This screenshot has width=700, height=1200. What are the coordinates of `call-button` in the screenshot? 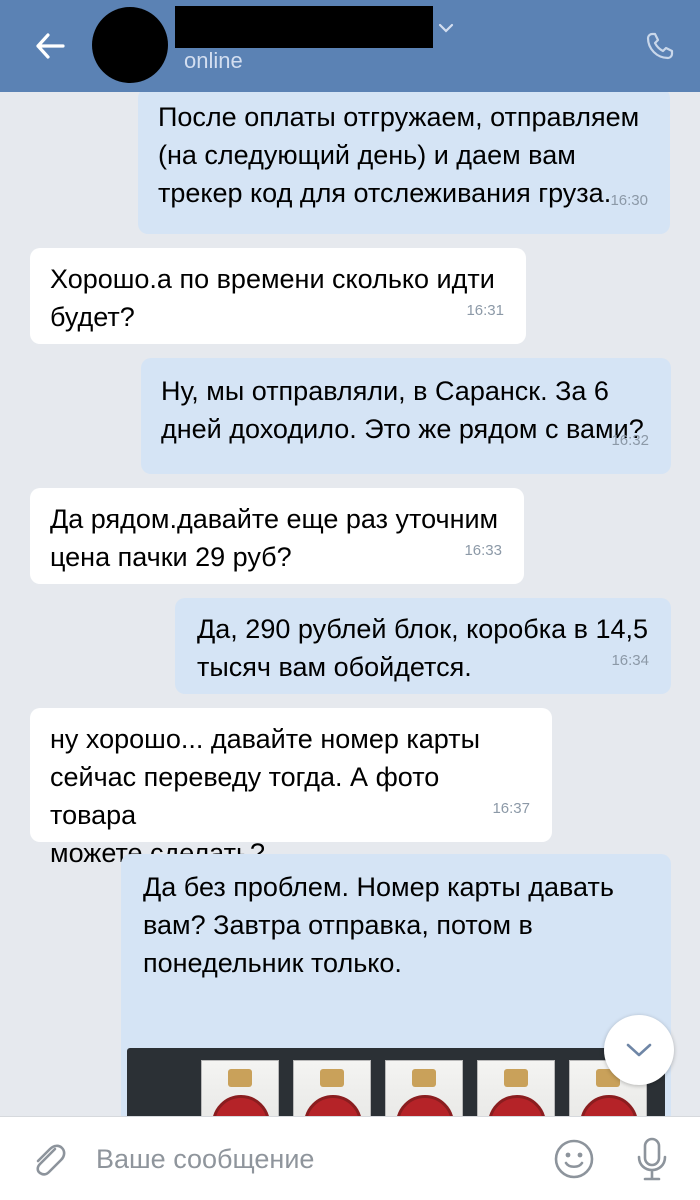 It's located at (660, 46).